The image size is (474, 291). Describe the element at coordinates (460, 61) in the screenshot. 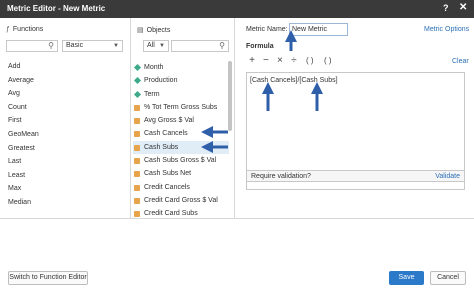

I see `clear-link: Clear` at that location.